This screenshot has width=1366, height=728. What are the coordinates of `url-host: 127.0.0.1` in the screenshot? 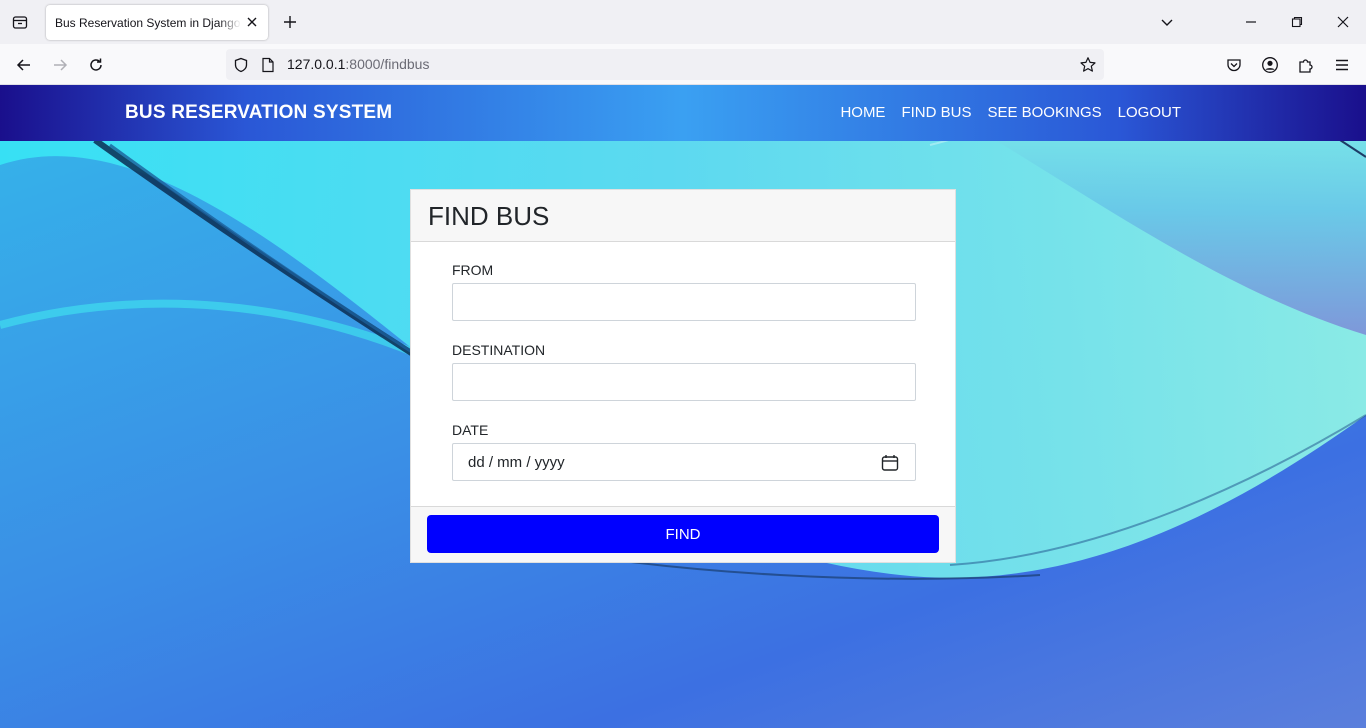 It's located at (316, 64).